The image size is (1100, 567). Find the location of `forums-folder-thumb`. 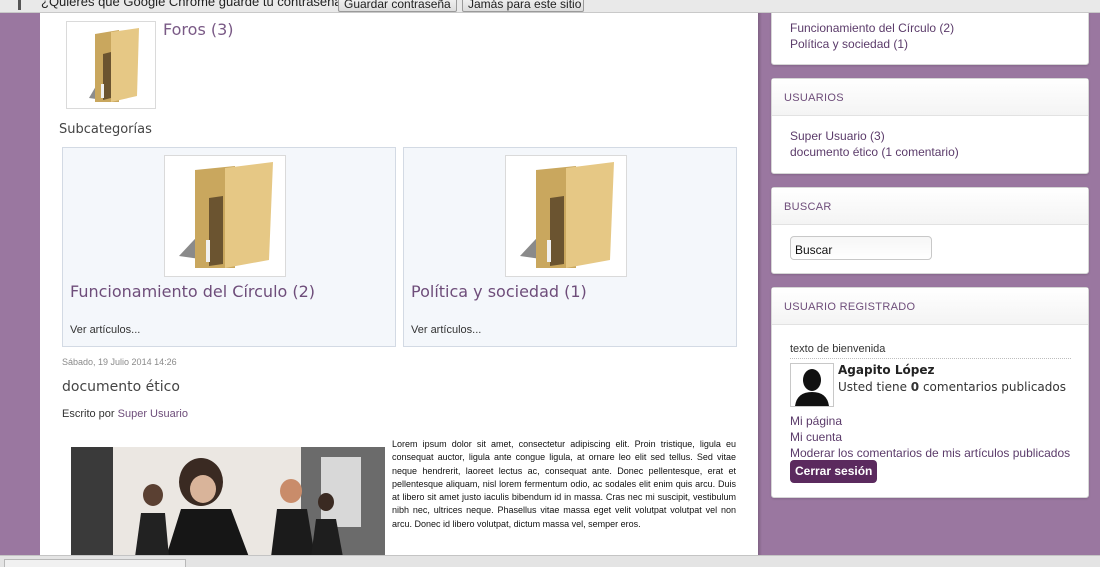

forums-folder-thumb is located at coordinates (111, 65).